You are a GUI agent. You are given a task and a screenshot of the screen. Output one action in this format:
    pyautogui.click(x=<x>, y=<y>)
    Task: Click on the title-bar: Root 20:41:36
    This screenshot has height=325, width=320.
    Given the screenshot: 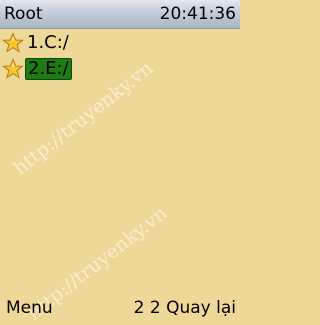 What is the action you would take?
    pyautogui.click(x=120, y=14)
    